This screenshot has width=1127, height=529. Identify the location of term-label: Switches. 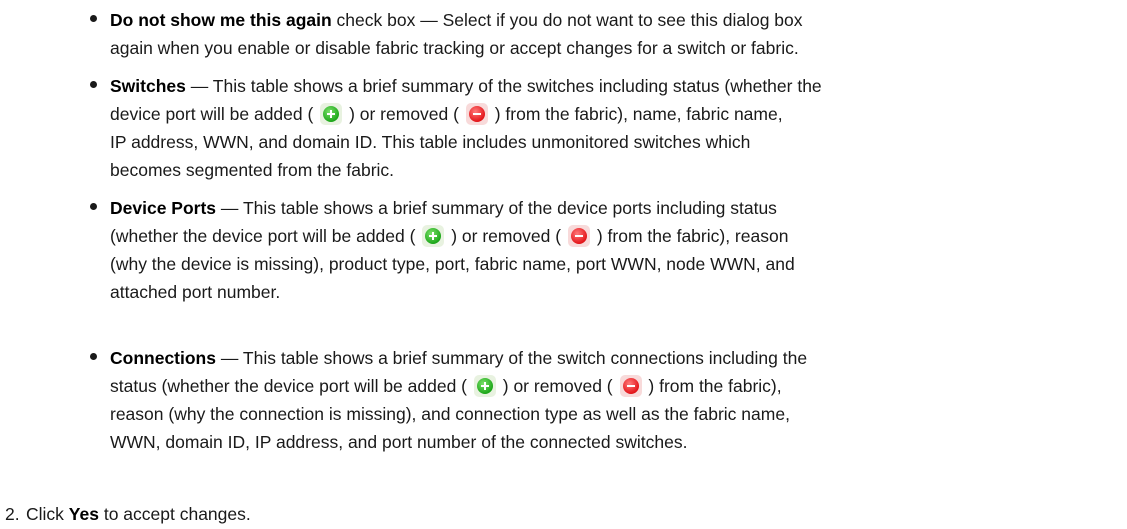
(148, 86).